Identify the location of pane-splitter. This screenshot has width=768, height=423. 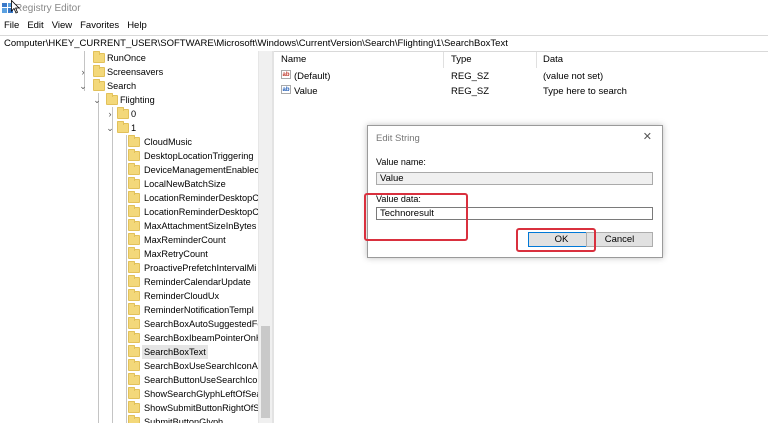
(273, 237).